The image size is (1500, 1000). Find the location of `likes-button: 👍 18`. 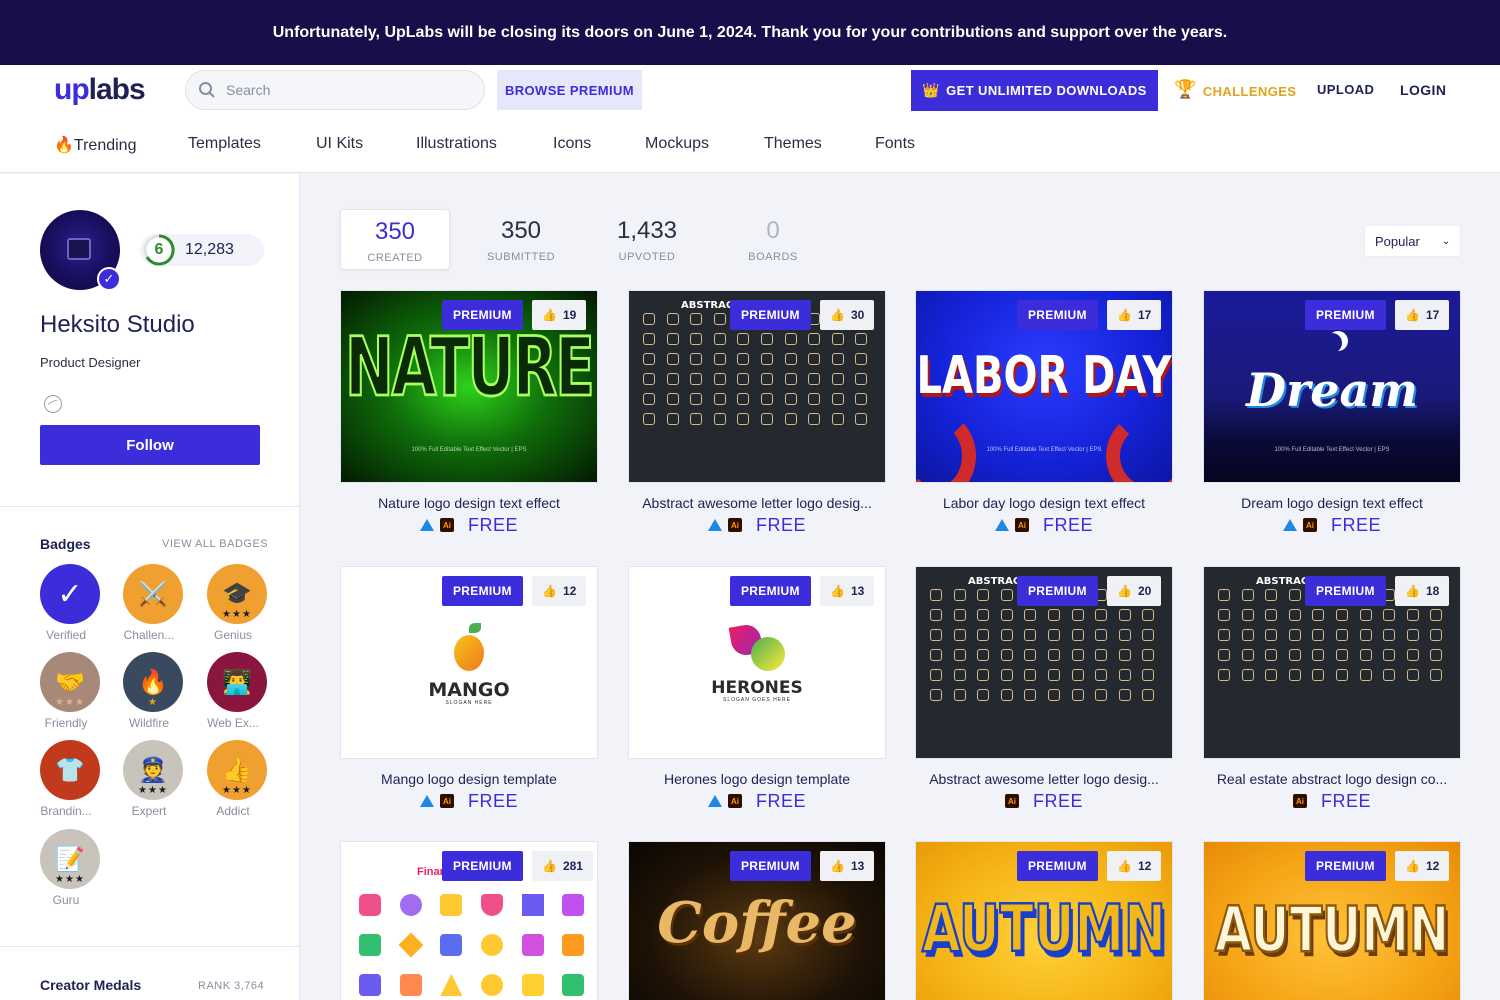

likes-button: 👍 18 is located at coordinates (1422, 591).